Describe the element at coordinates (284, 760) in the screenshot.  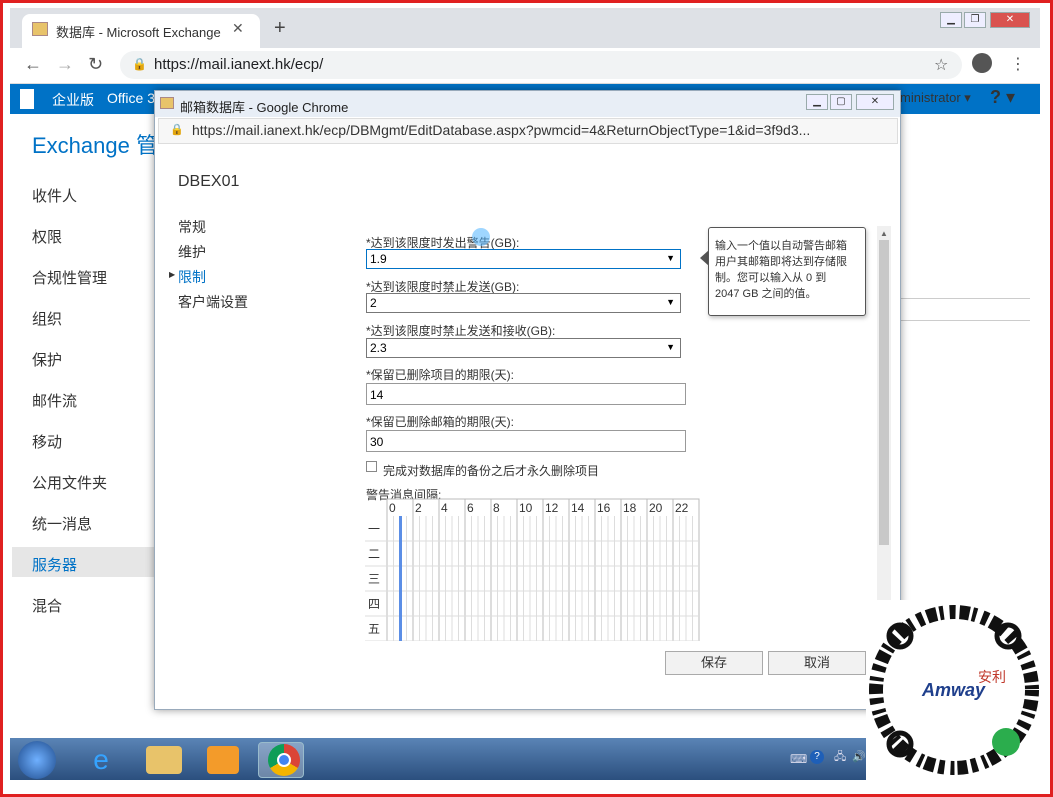
I see `chrome-icon-center` at that location.